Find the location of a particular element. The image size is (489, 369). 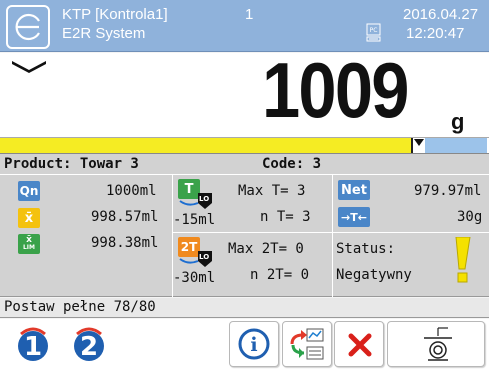

limit-icon-top: x̄ is located at coordinates (29, 240).